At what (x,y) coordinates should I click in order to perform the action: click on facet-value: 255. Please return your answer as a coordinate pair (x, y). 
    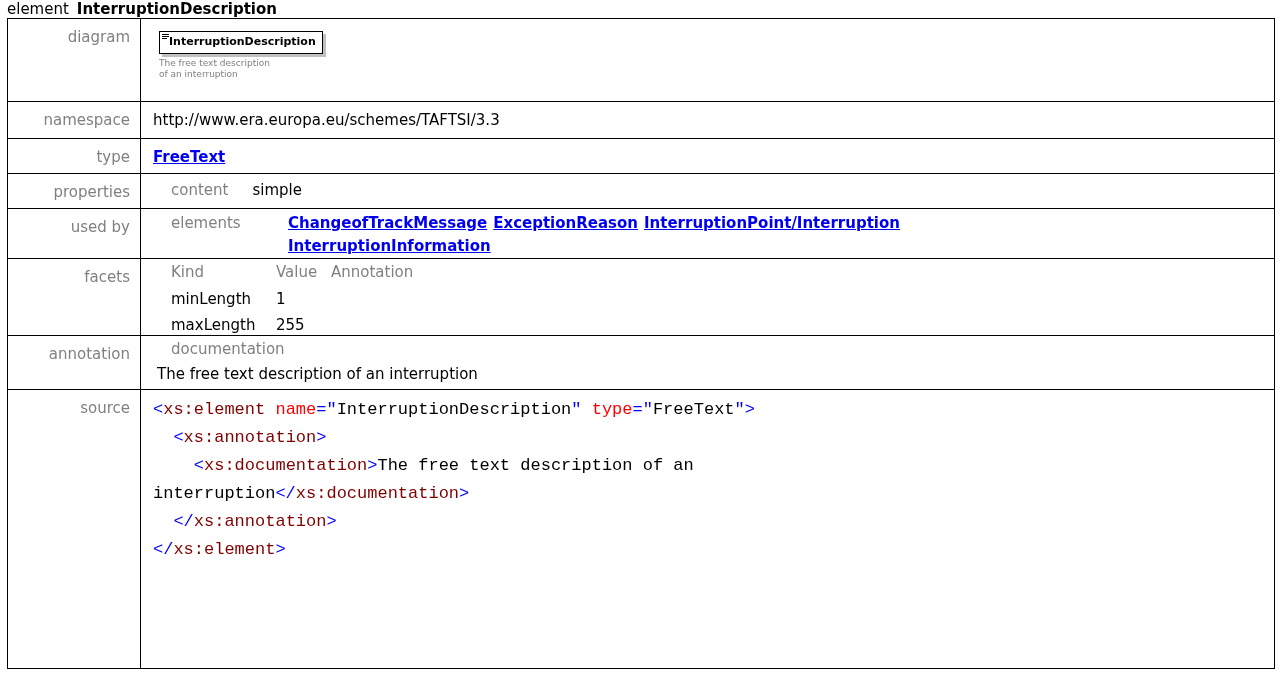
    Looking at the image, I should click on (291, 325).